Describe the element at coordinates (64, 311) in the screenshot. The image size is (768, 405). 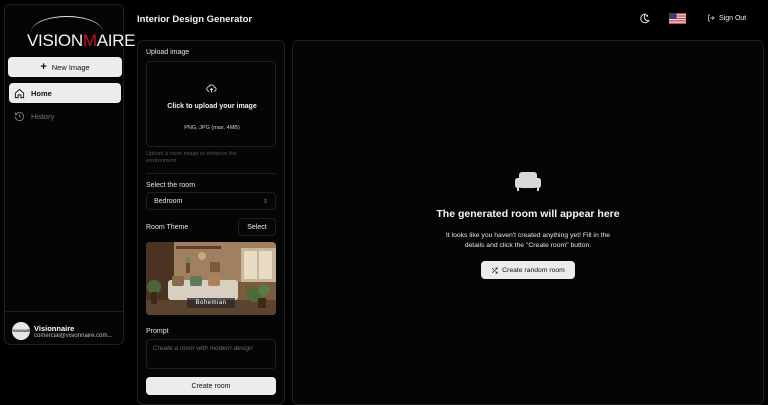
I see `sidebar-divider` at that location.